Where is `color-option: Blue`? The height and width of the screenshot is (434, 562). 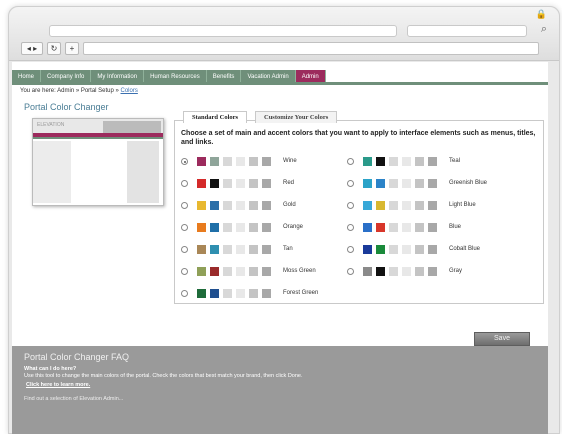 color-option: Blue is located at coordinates (432, 228).